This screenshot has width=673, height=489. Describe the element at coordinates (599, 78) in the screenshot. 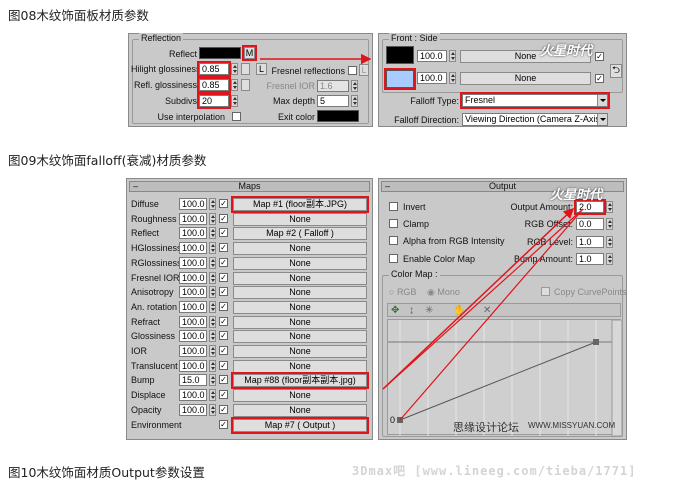

I see `side-map-checkbox: ✓` at that location.